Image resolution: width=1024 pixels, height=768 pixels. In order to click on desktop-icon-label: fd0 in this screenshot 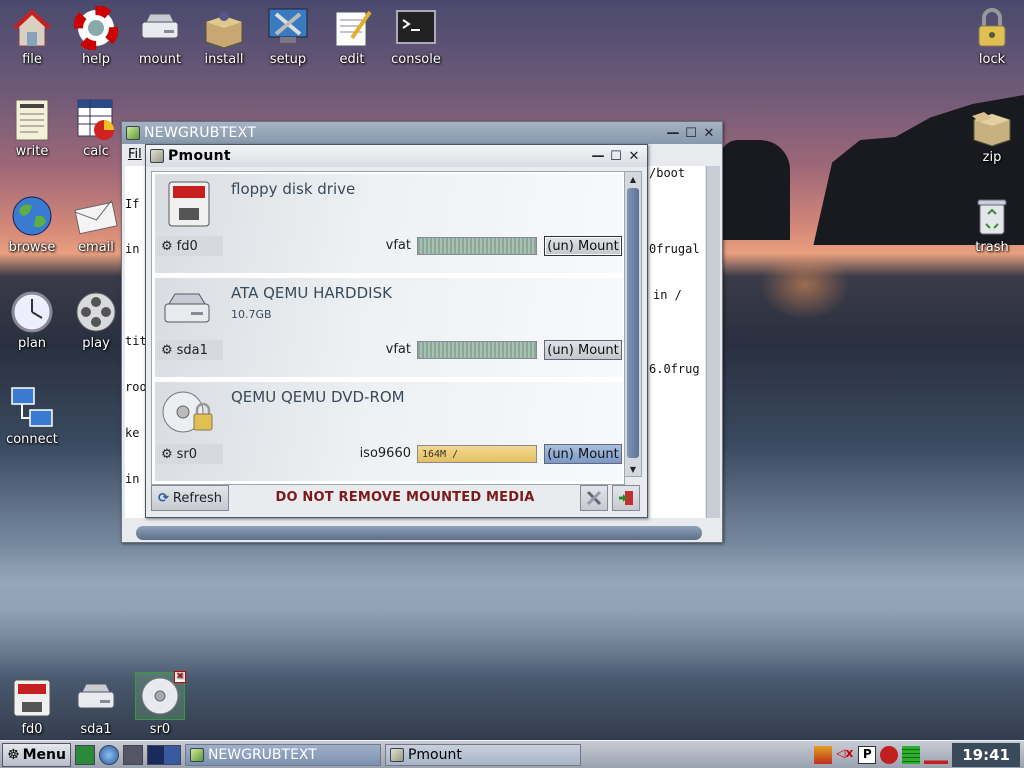, I will do `click(32, 729)`.